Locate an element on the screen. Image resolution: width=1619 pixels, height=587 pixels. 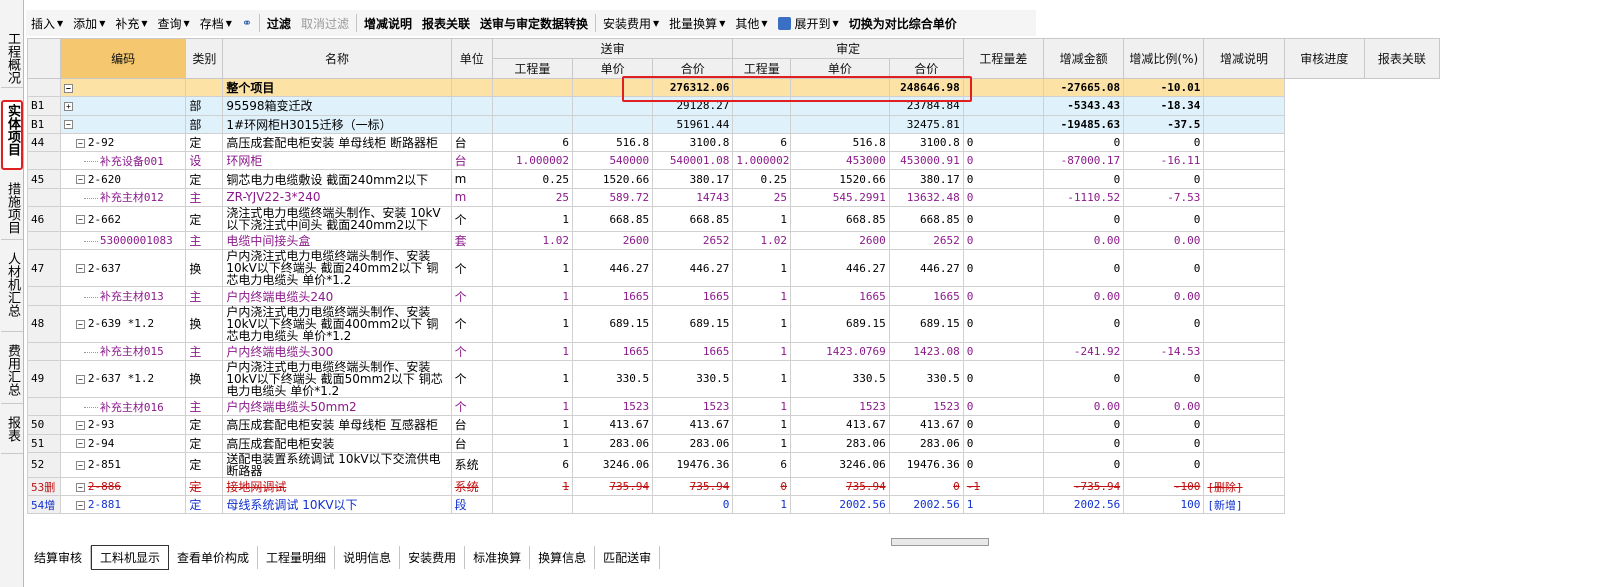
cell-ap: 1520.66 is located at coordinates (840, 179).